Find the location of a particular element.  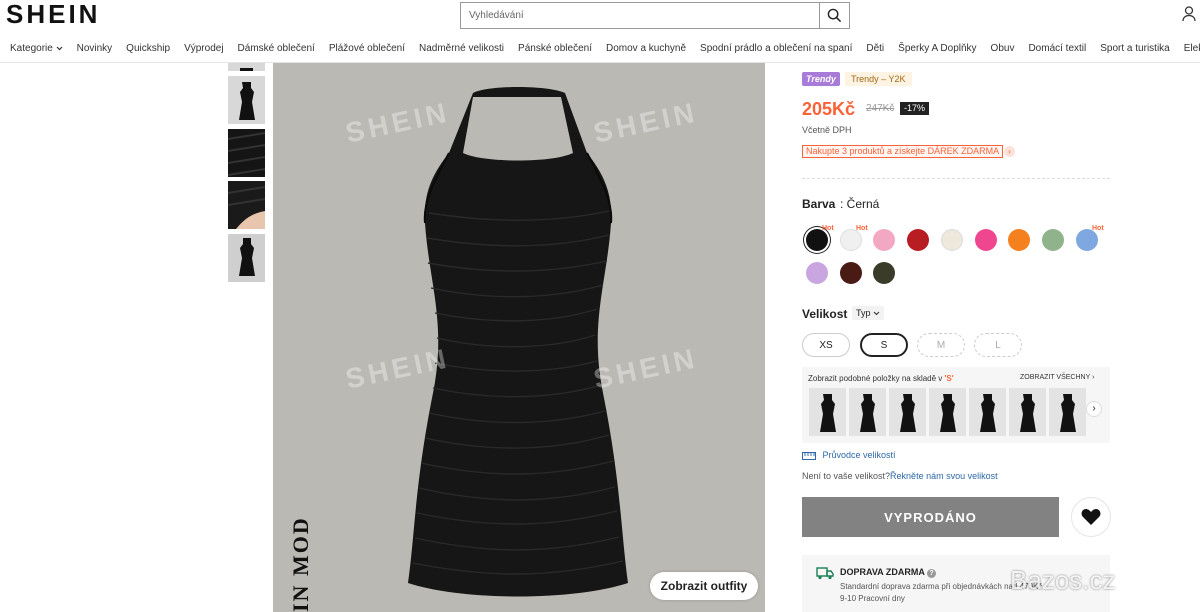

size-option-xs: XS is located at coordinates (826, 345).